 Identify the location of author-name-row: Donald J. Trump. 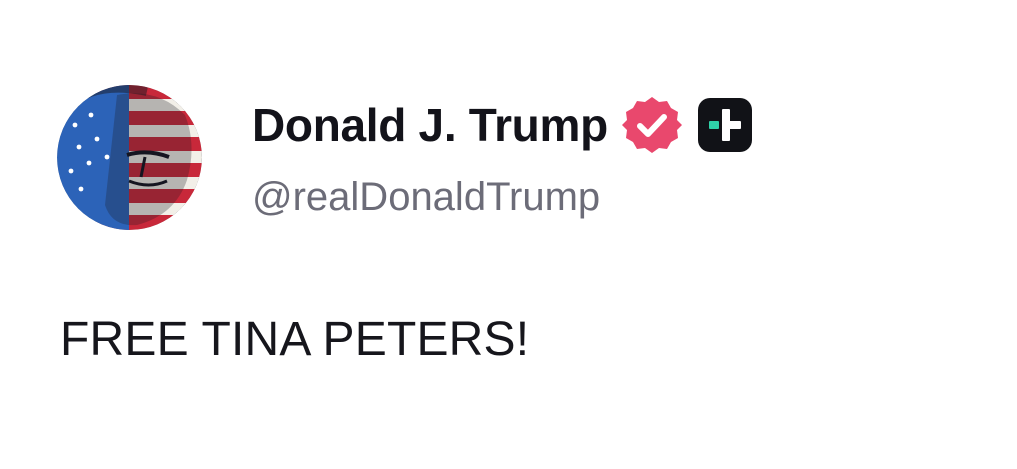
(502, 125).